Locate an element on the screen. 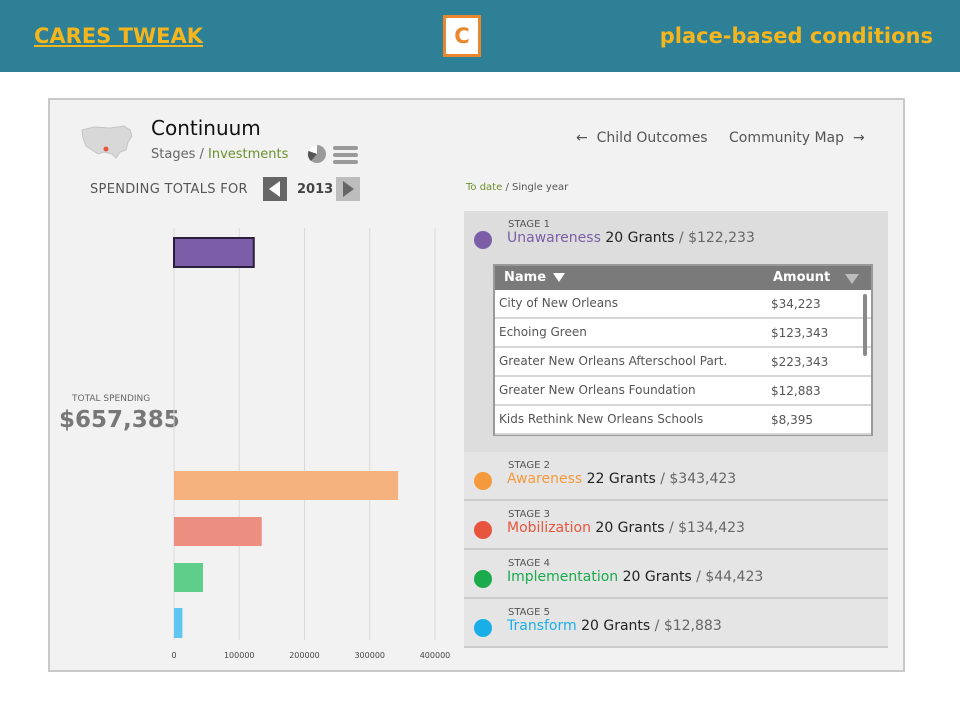 This screenshot has height=720, width=960. stage-summary: Implementation 20 Grants / $44,423 is located at coordinates (635, 577).